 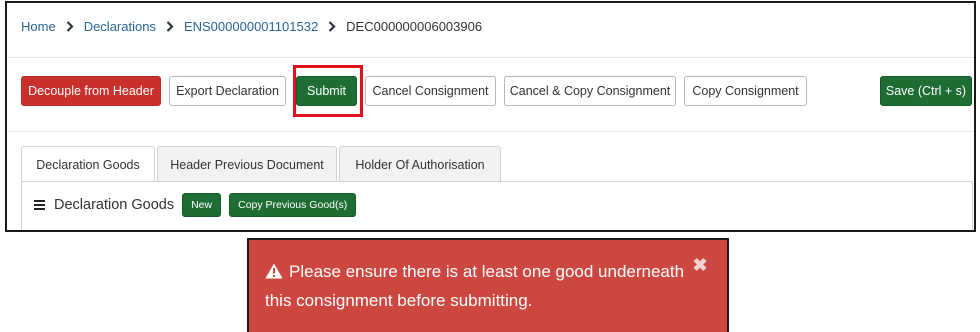 I want to click on cancel-consignment-button: Cancel Consignment, so click(x=430, y=91).